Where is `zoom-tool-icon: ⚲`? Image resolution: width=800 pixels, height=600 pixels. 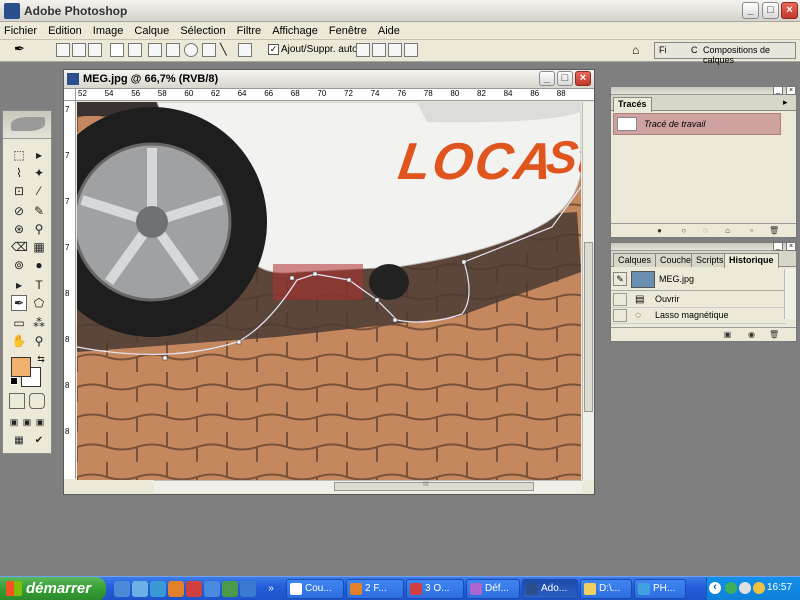 zoom-tool-icon: ⚲ is located at coordinates (39, 341).